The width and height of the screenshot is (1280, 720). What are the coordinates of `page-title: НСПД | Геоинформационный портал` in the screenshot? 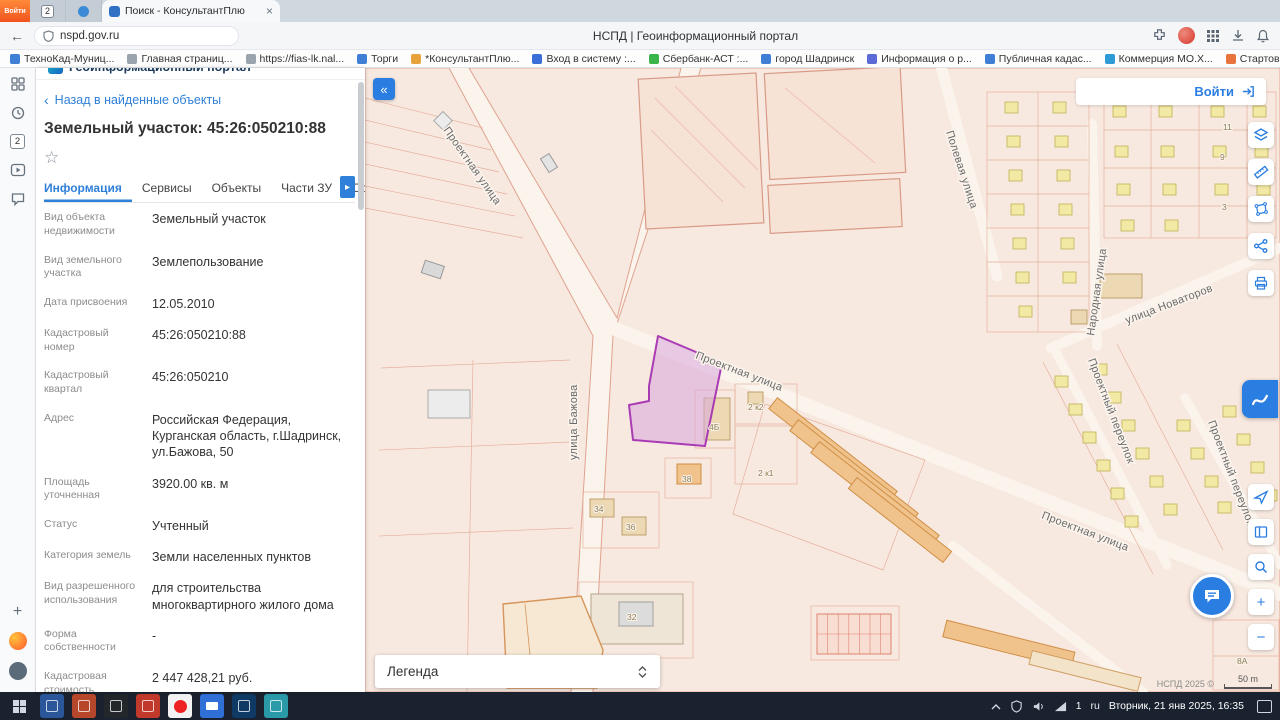 It's located at (695, 35).